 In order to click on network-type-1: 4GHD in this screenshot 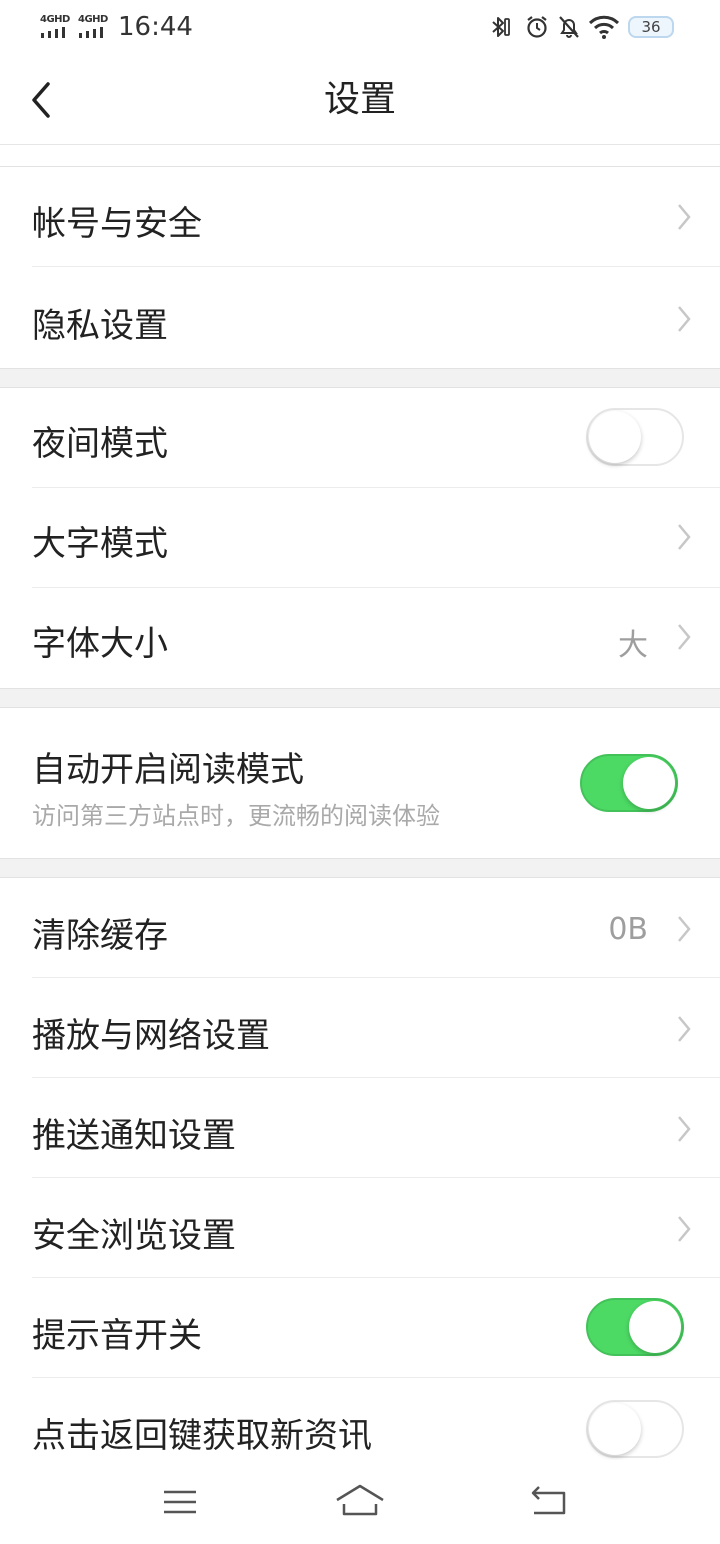, I will do `click(55, 19)`.